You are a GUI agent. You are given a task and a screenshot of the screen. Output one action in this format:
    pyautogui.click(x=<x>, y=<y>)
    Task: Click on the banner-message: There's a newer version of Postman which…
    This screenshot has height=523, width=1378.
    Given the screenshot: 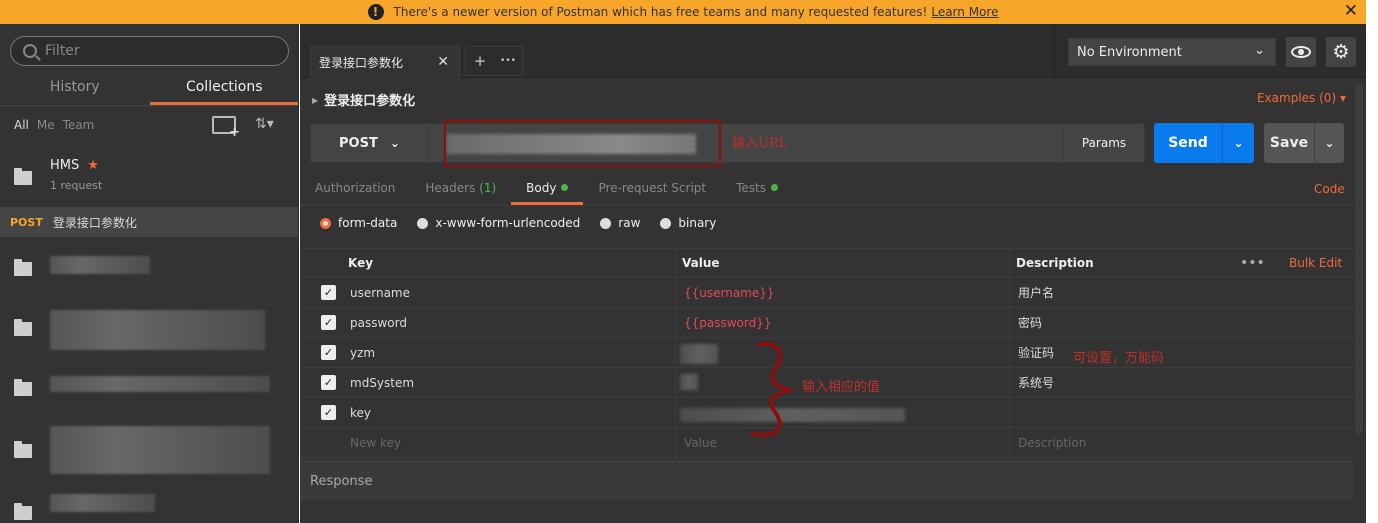 What is the action you would take?
    pyautogui.click(x=660, y=12)
    